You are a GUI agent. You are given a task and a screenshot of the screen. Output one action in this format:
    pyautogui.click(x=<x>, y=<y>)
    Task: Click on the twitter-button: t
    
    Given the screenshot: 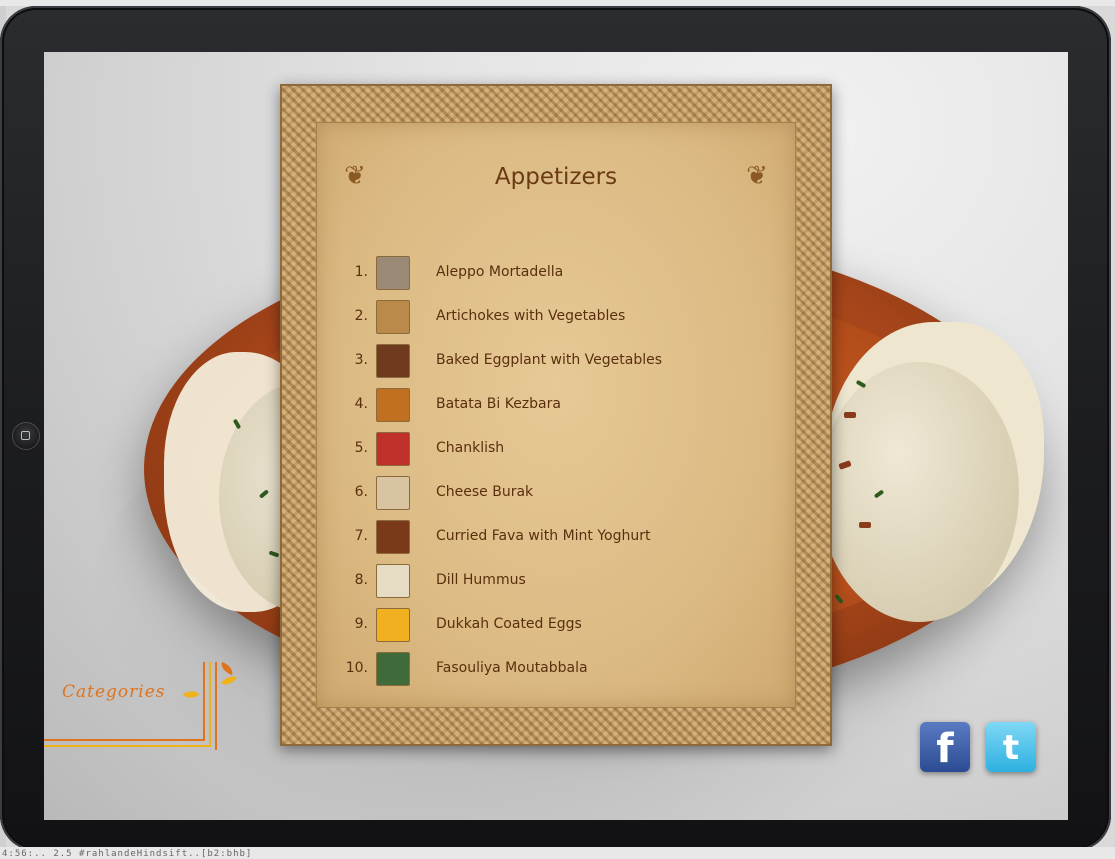 What is the action you would take?
    pyautogui.click(x=1011, y=747)
    